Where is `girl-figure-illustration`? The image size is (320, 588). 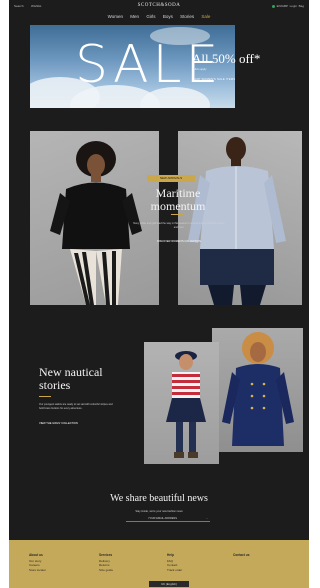
girl-figure-illustration is located at coordinates (258, 389).